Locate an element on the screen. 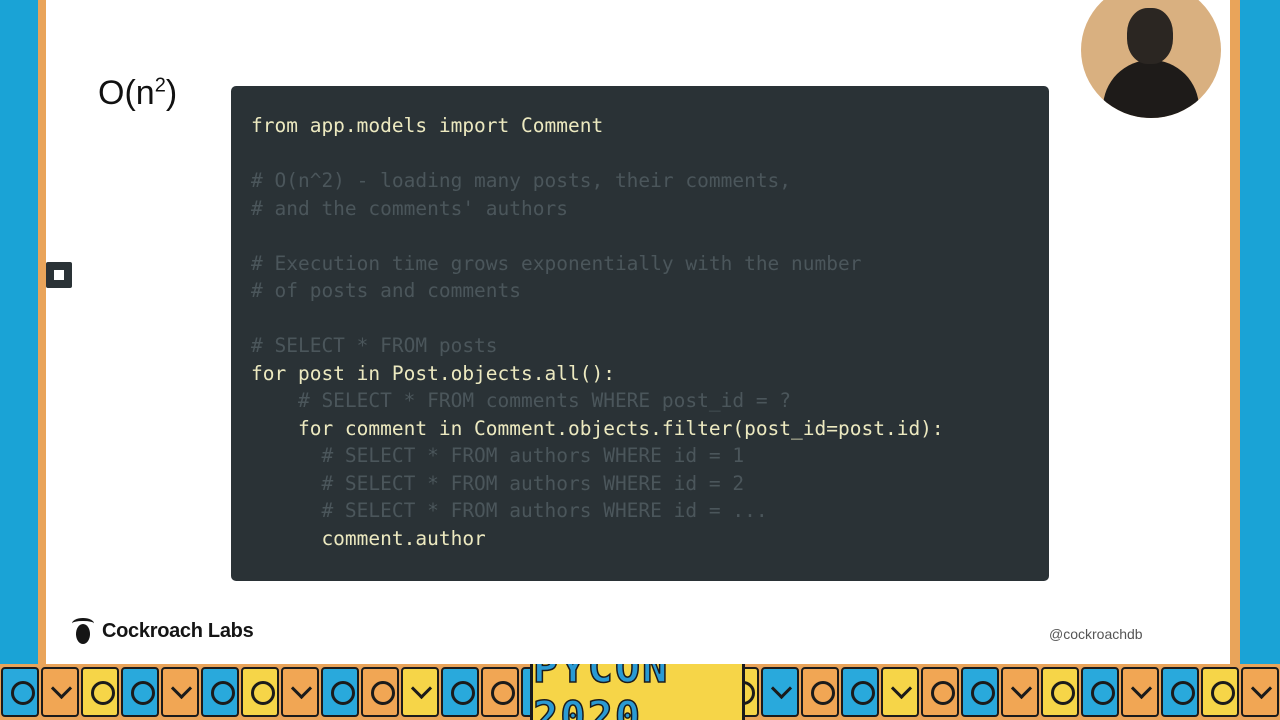  code-comment-line: # of posts and comments is located at coordinates (386, 290).